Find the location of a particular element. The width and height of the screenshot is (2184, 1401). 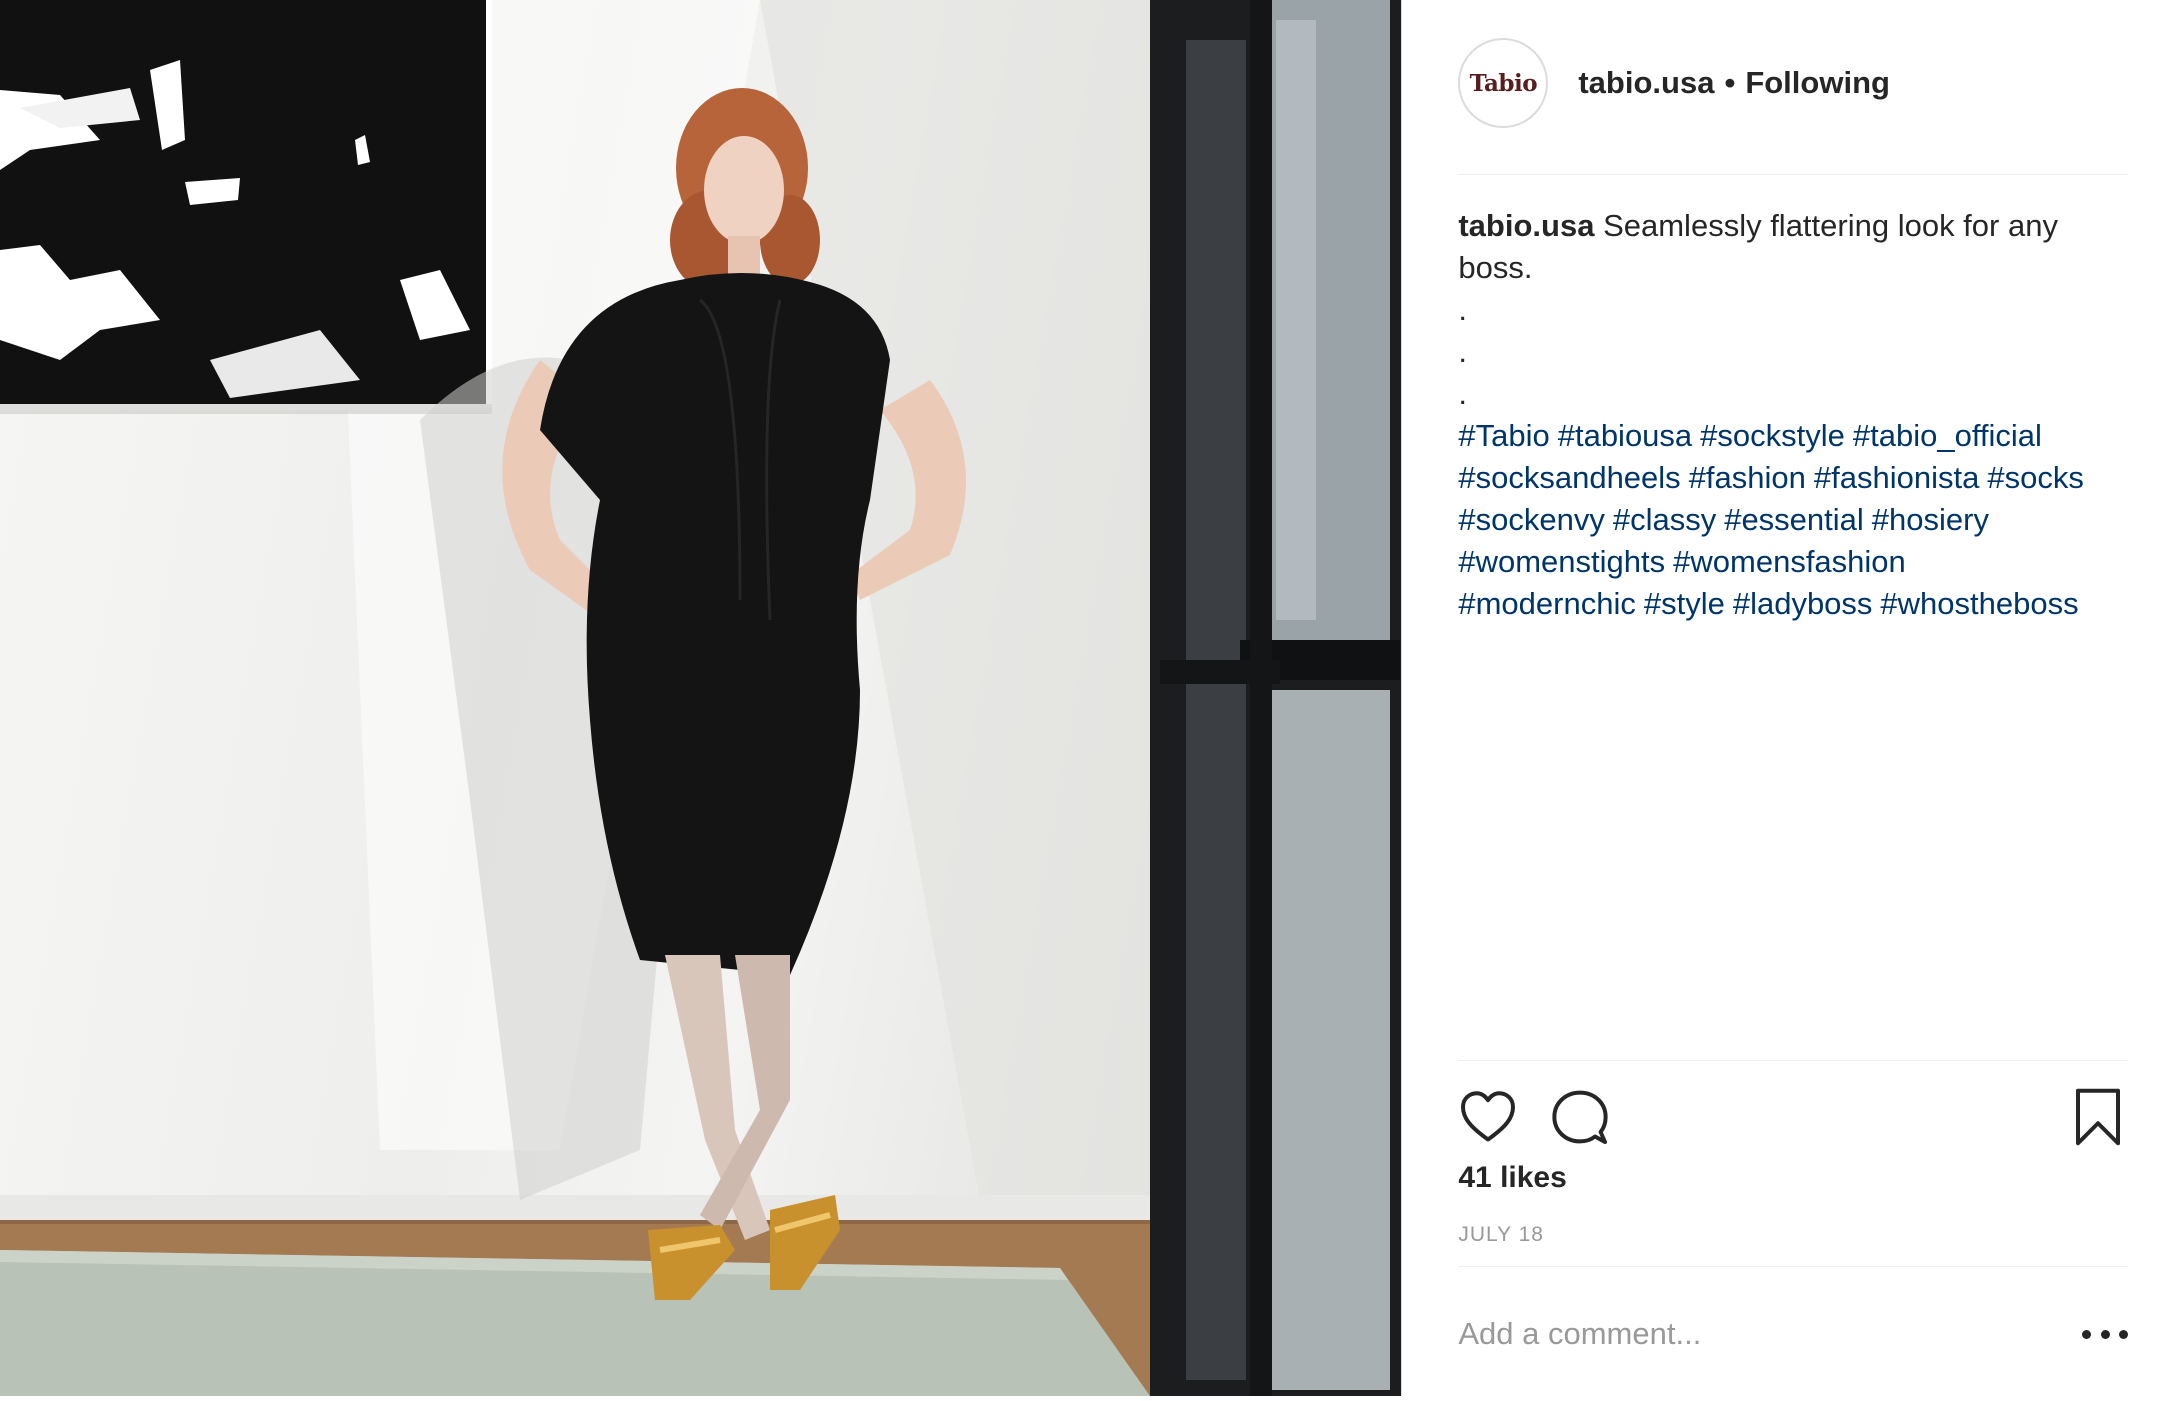

hashtag-link: #tabio_official is located at coordinates (1947, 435).